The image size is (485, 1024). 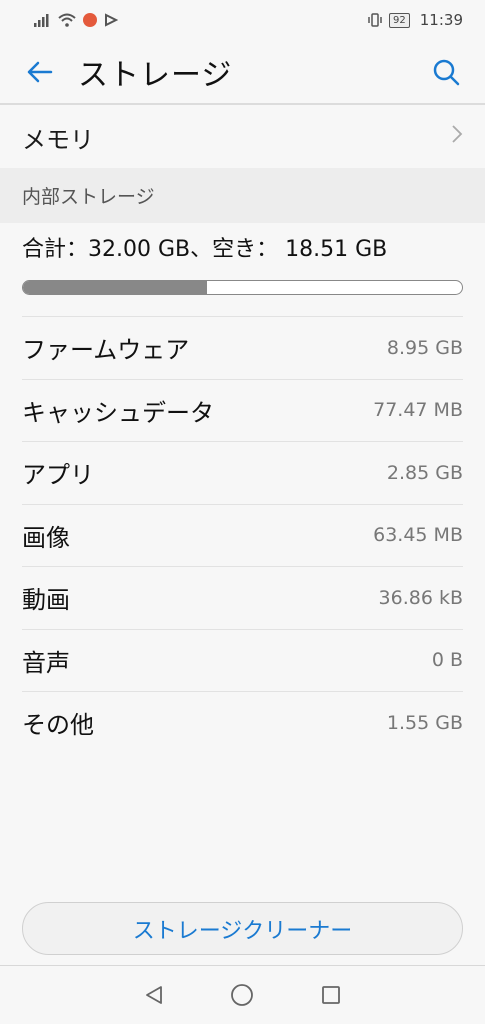 What do you see at coordinates (106, 350) in the screenshot?
I see `category-label: ファームウェア` at bounding box center [106, 350].